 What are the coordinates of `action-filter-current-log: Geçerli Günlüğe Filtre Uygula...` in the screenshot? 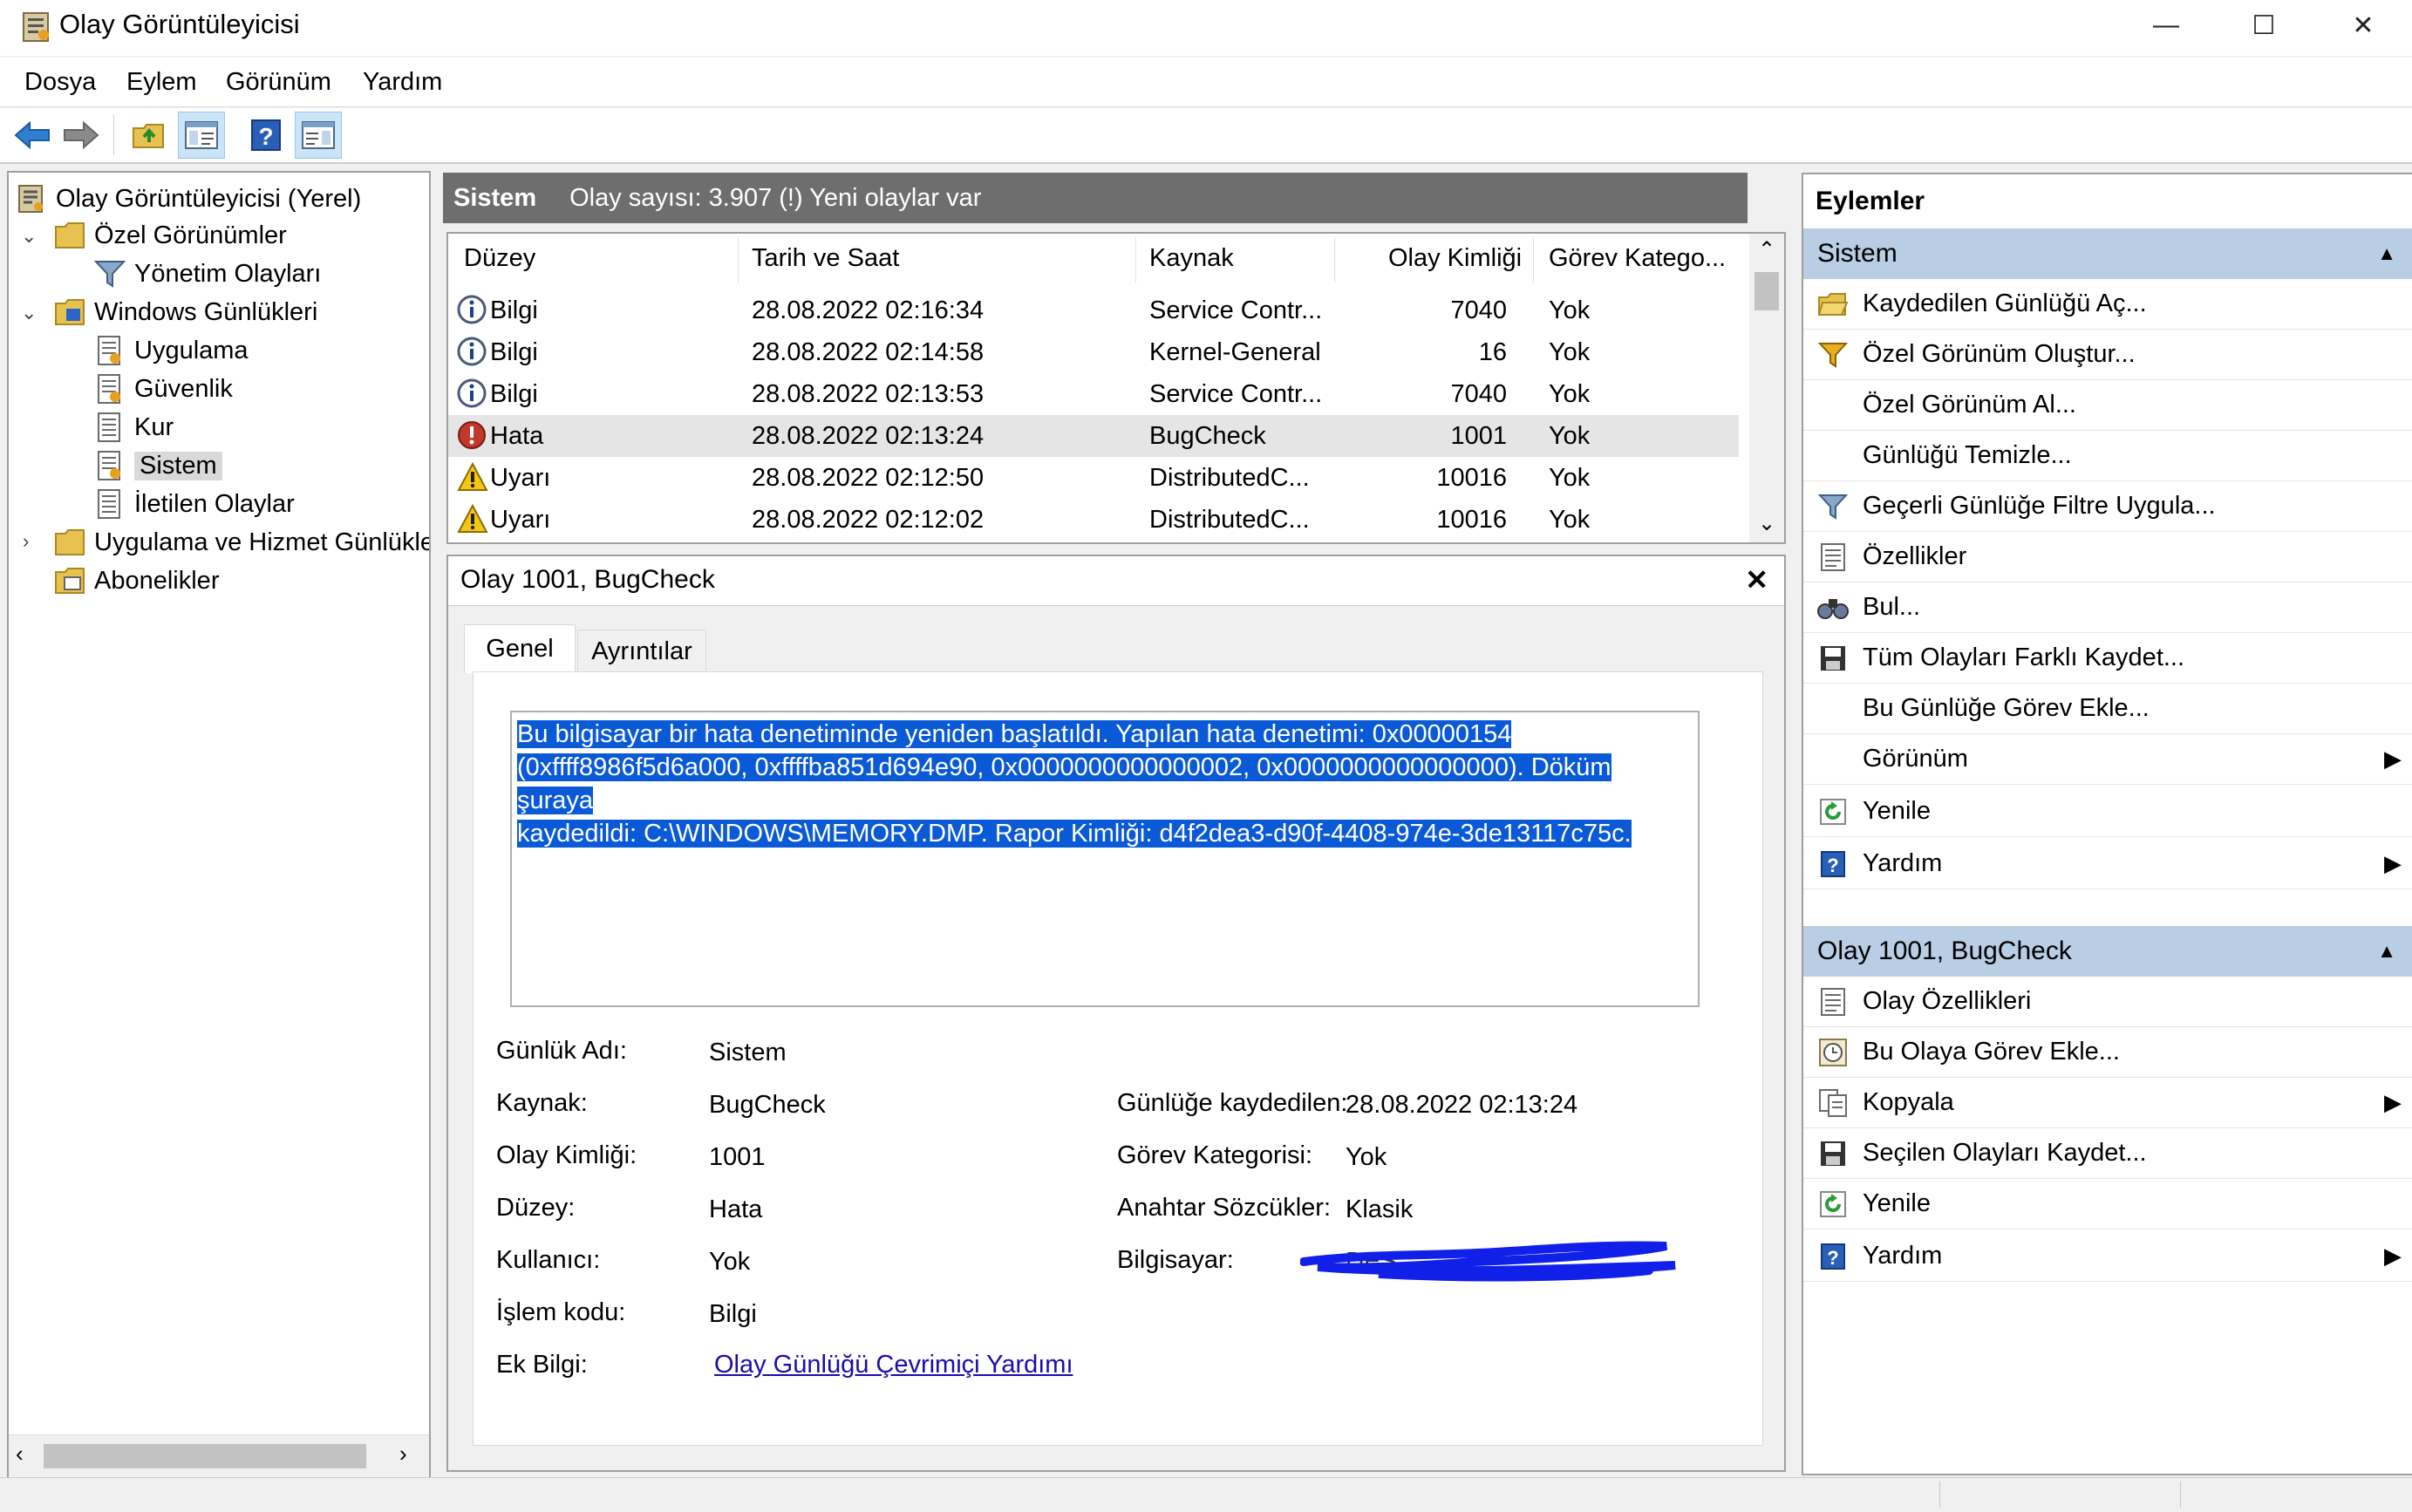 It's located at (2107, 506).